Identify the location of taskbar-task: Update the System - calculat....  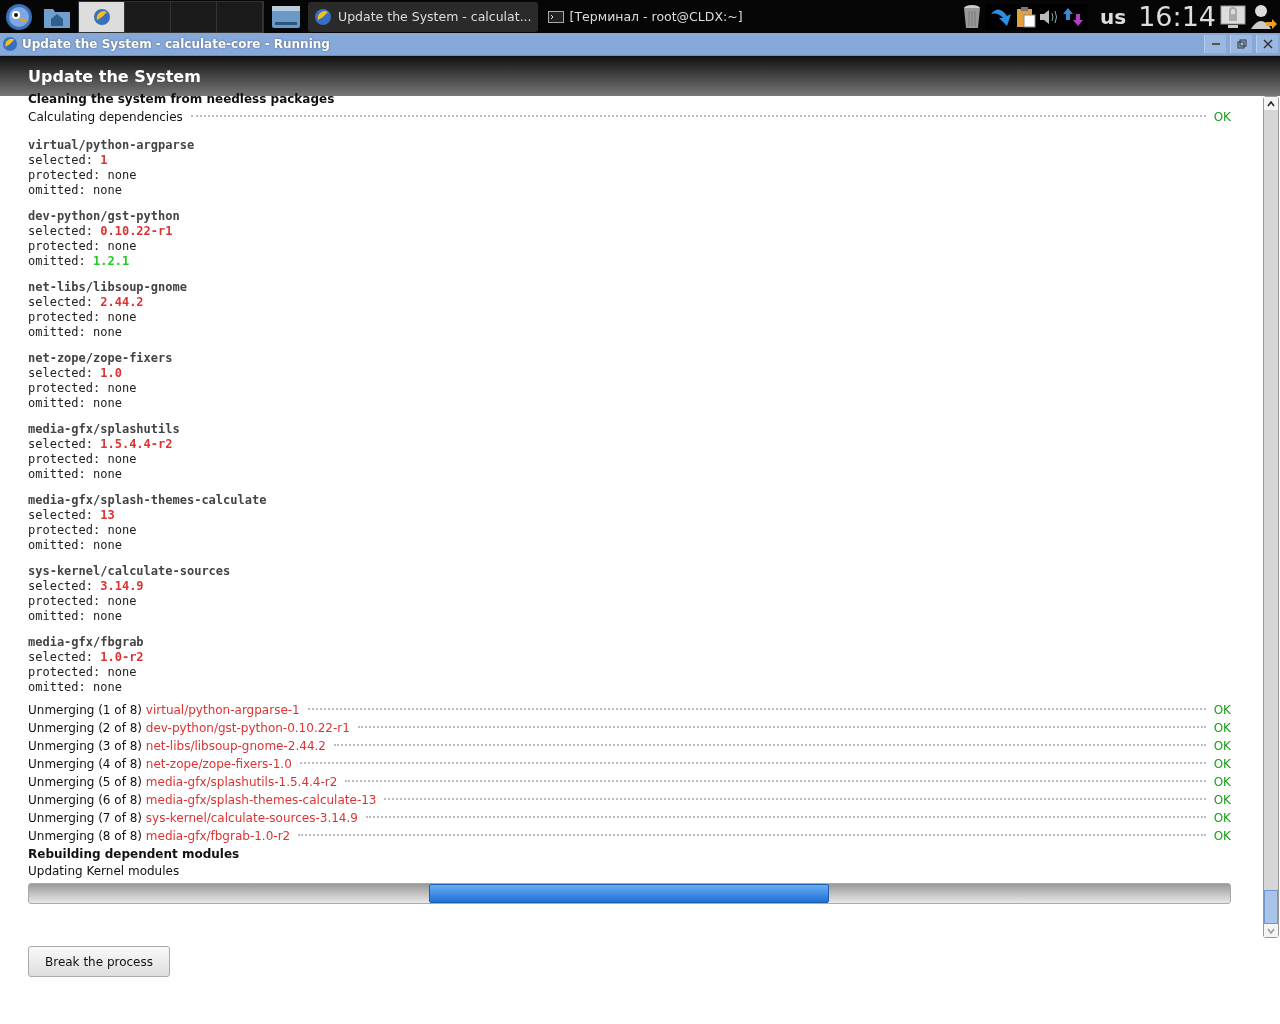
(423, 16).